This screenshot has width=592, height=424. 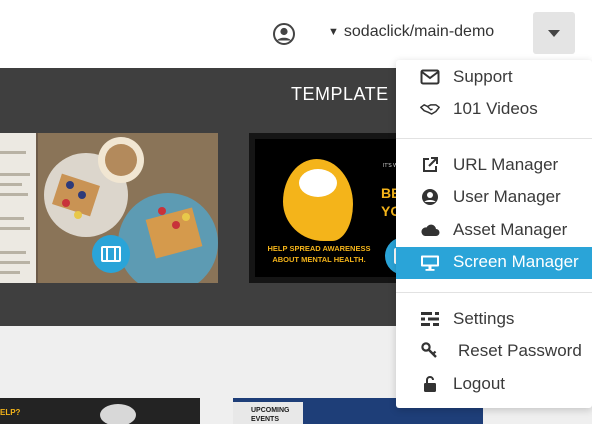 I want to click on poster-strip, so click(x=18, y=208).